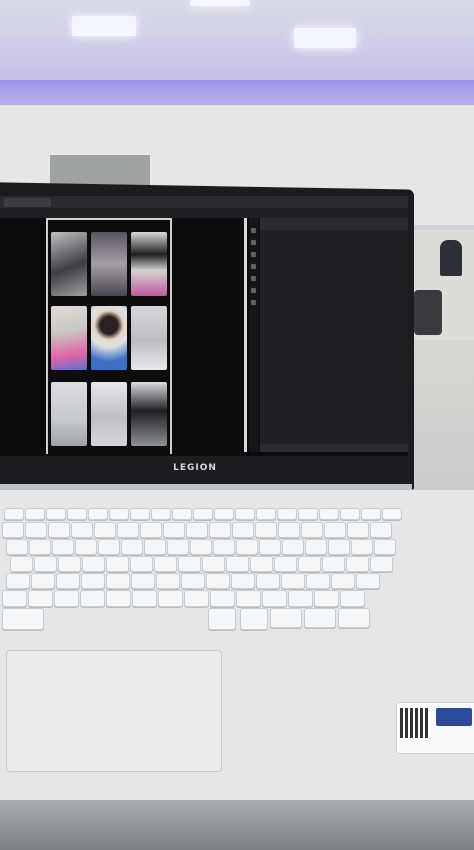  What do you see at coordinates (27, 202) in the screenshot?
I see `browser-tab` at bounding box center [27, 202].